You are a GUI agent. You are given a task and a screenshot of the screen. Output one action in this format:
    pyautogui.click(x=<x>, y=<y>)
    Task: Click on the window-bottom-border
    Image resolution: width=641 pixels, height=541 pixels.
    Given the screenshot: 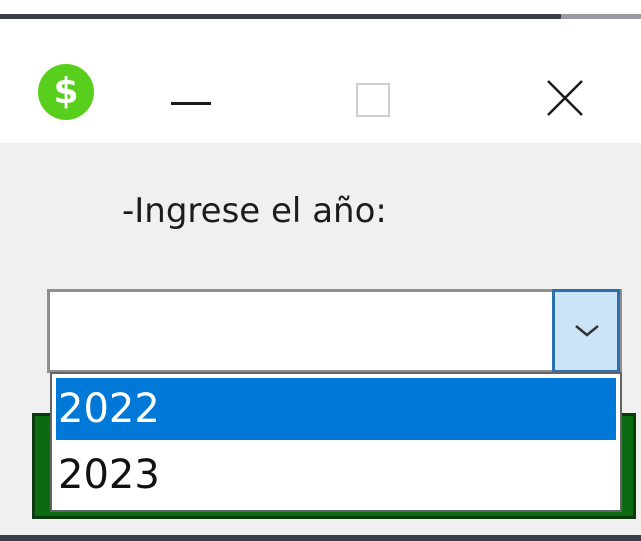 What is the action you would take?
    pyautogui.click(x=320, y=538)
    